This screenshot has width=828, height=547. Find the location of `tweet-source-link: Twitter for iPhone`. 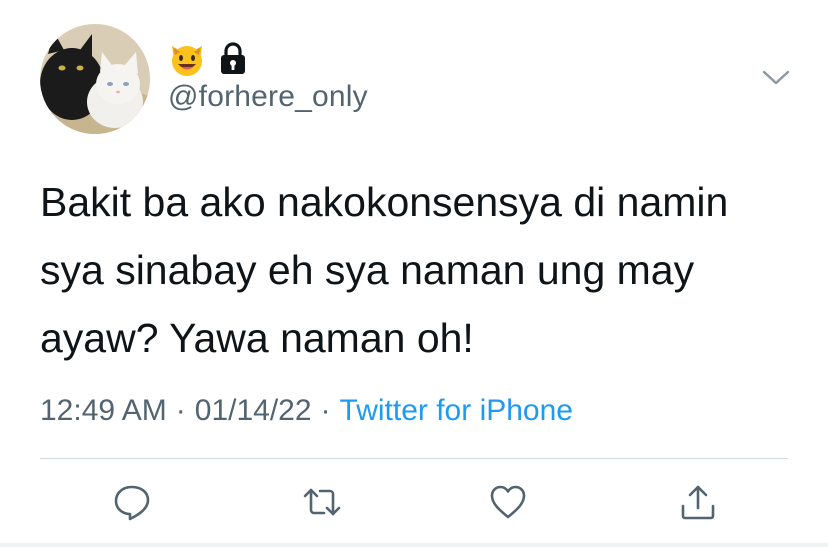

tweet-source-link: Twitter for iPhone is located at coordinates (456, 410).